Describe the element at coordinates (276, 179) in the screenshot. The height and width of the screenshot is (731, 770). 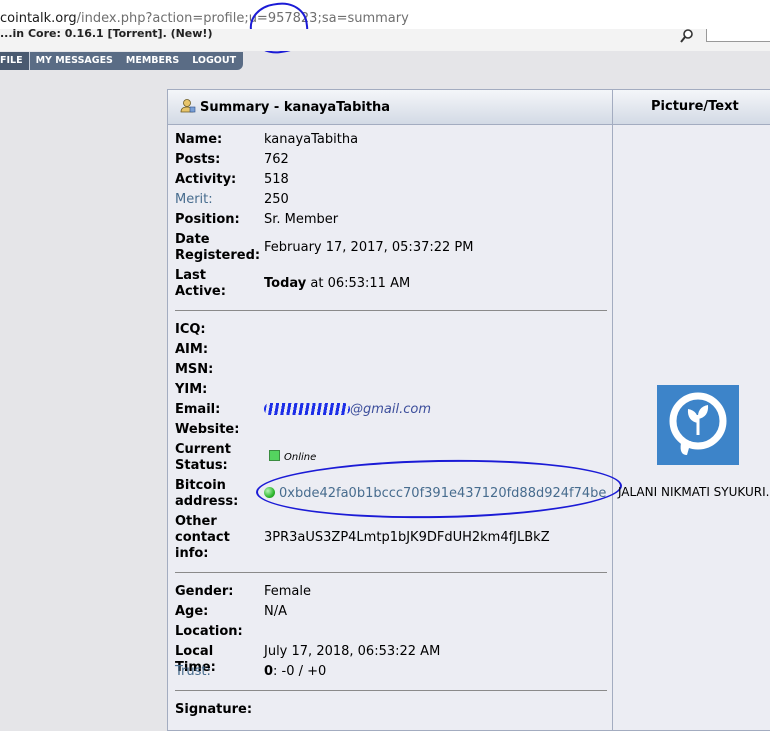
I see `activity-value: 518` at that location.